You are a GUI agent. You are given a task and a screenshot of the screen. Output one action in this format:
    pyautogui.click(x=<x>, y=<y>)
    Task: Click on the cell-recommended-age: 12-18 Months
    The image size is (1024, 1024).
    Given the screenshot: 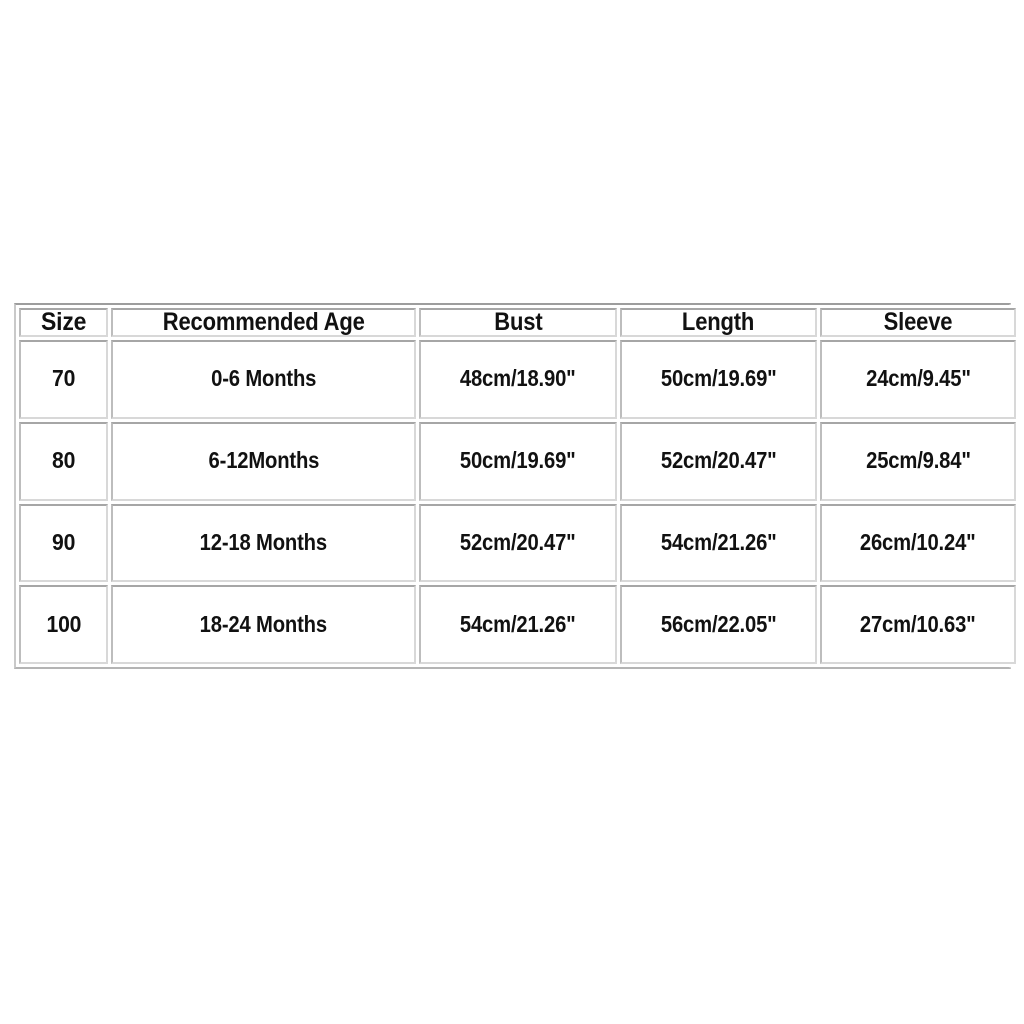 What is the action you would take?
    pyautogui.click(x=263, y=543)
    